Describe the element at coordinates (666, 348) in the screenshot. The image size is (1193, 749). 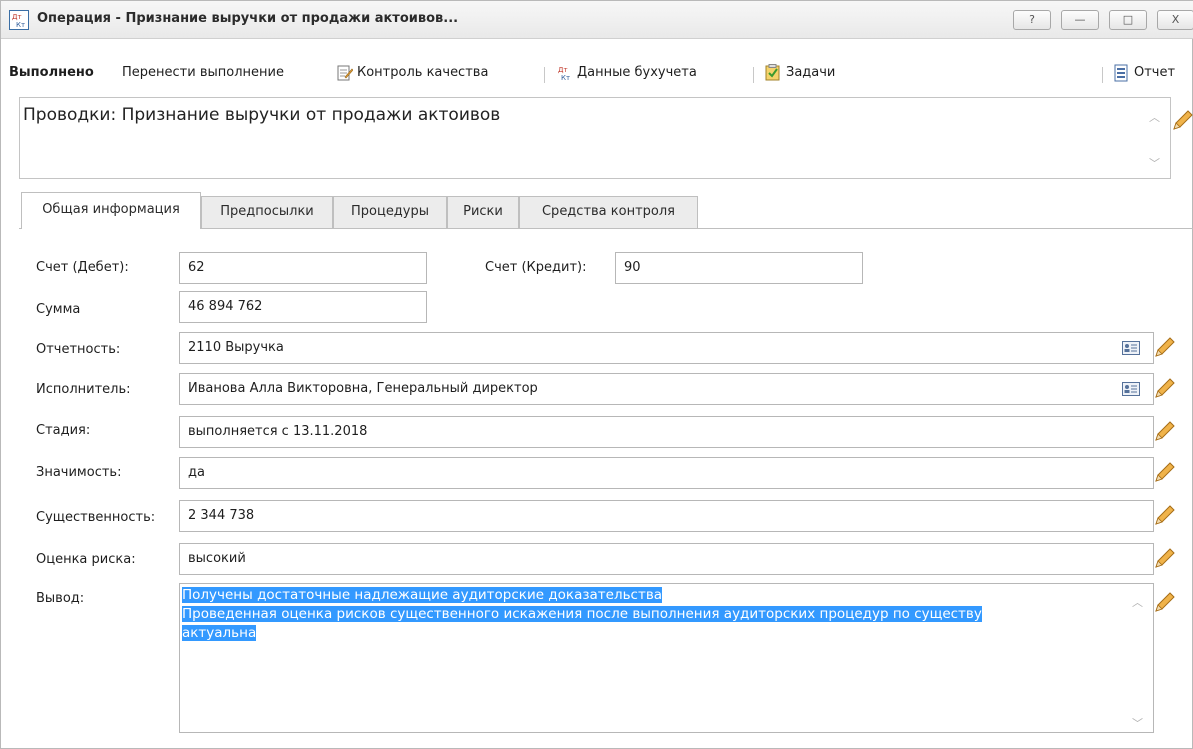
I see `reporting-field: 2110 Выручка` at that location.